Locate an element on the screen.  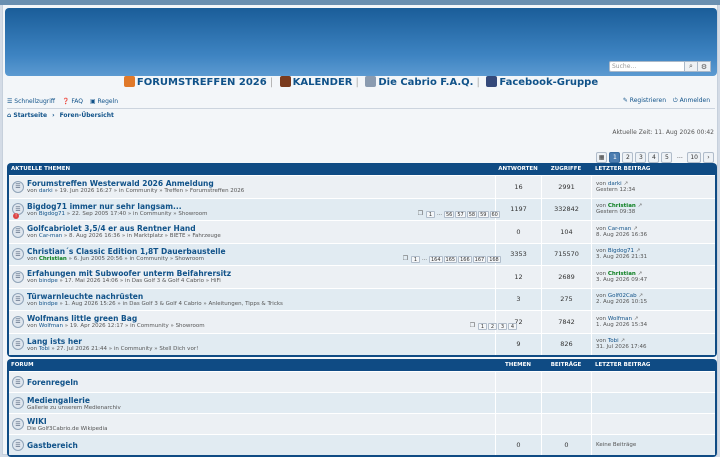
topic-status-icon: ☰ is located at coordinates (18, 187).